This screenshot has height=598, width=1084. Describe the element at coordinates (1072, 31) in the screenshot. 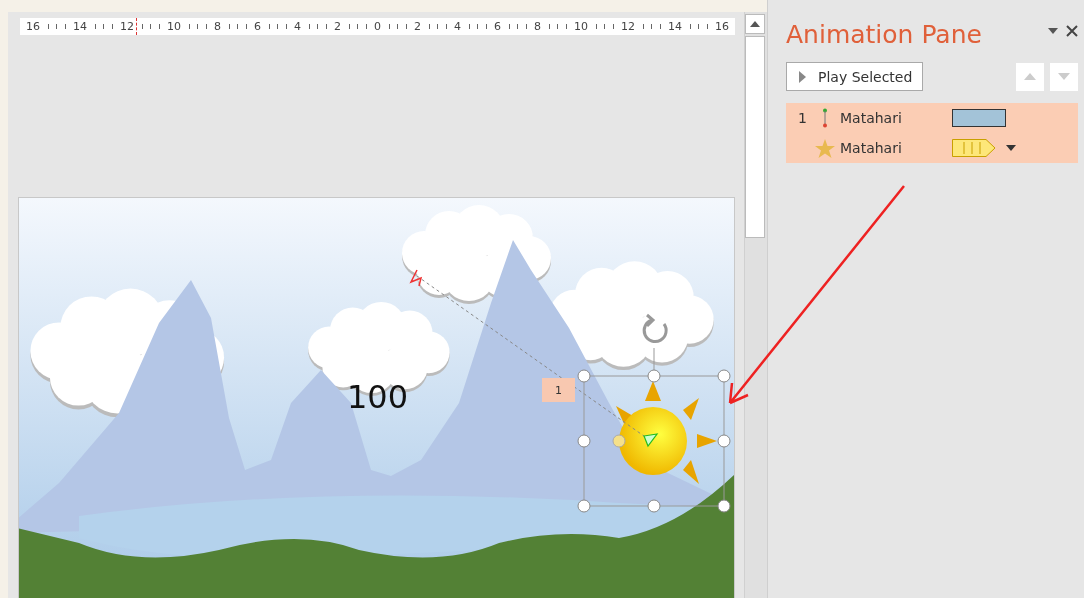

I see `close-icon` at that location.